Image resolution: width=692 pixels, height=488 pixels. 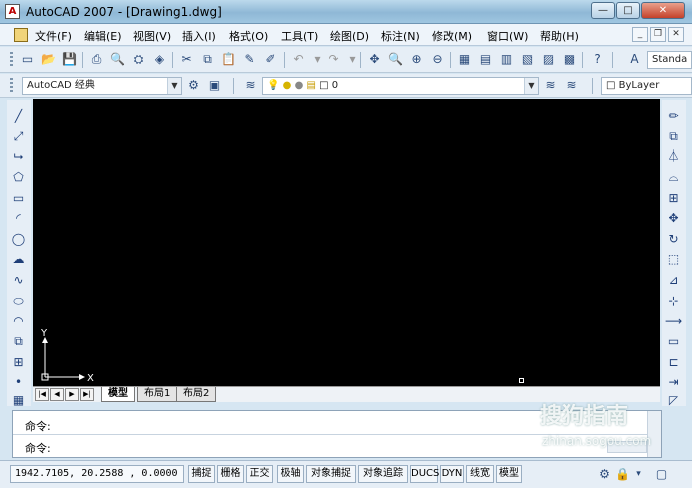 What do you see at coordinates (669, 60) in the screenshot?
I see `text-style-combo: Standa` at bounding box center [669, 60].